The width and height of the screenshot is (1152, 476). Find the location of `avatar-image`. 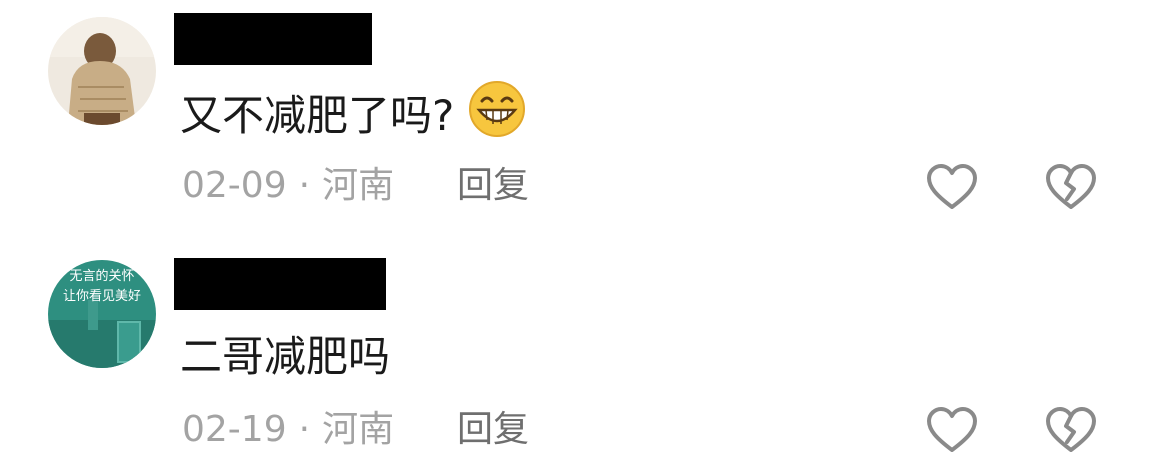

avatar-image is located at coordinates (102, 71).